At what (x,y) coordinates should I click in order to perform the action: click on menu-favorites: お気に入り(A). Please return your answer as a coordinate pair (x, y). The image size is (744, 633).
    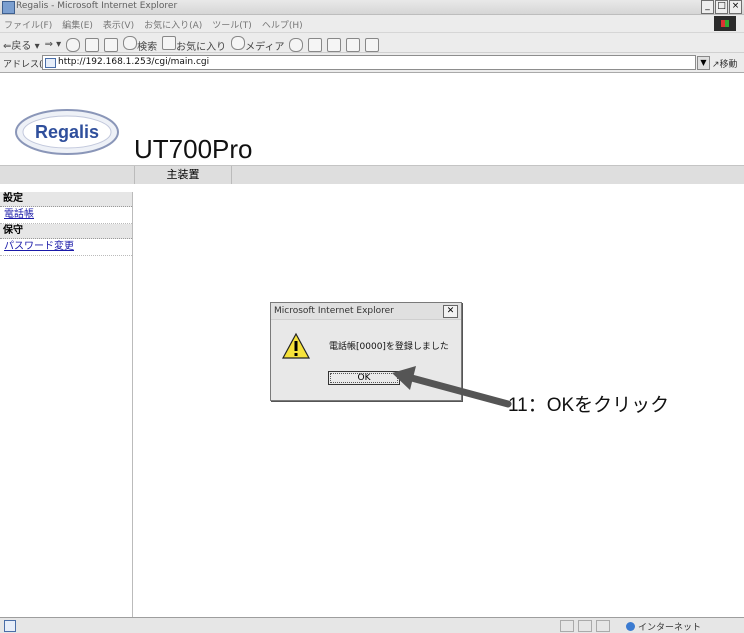
    Looking at the image, I should click on (173, 24).